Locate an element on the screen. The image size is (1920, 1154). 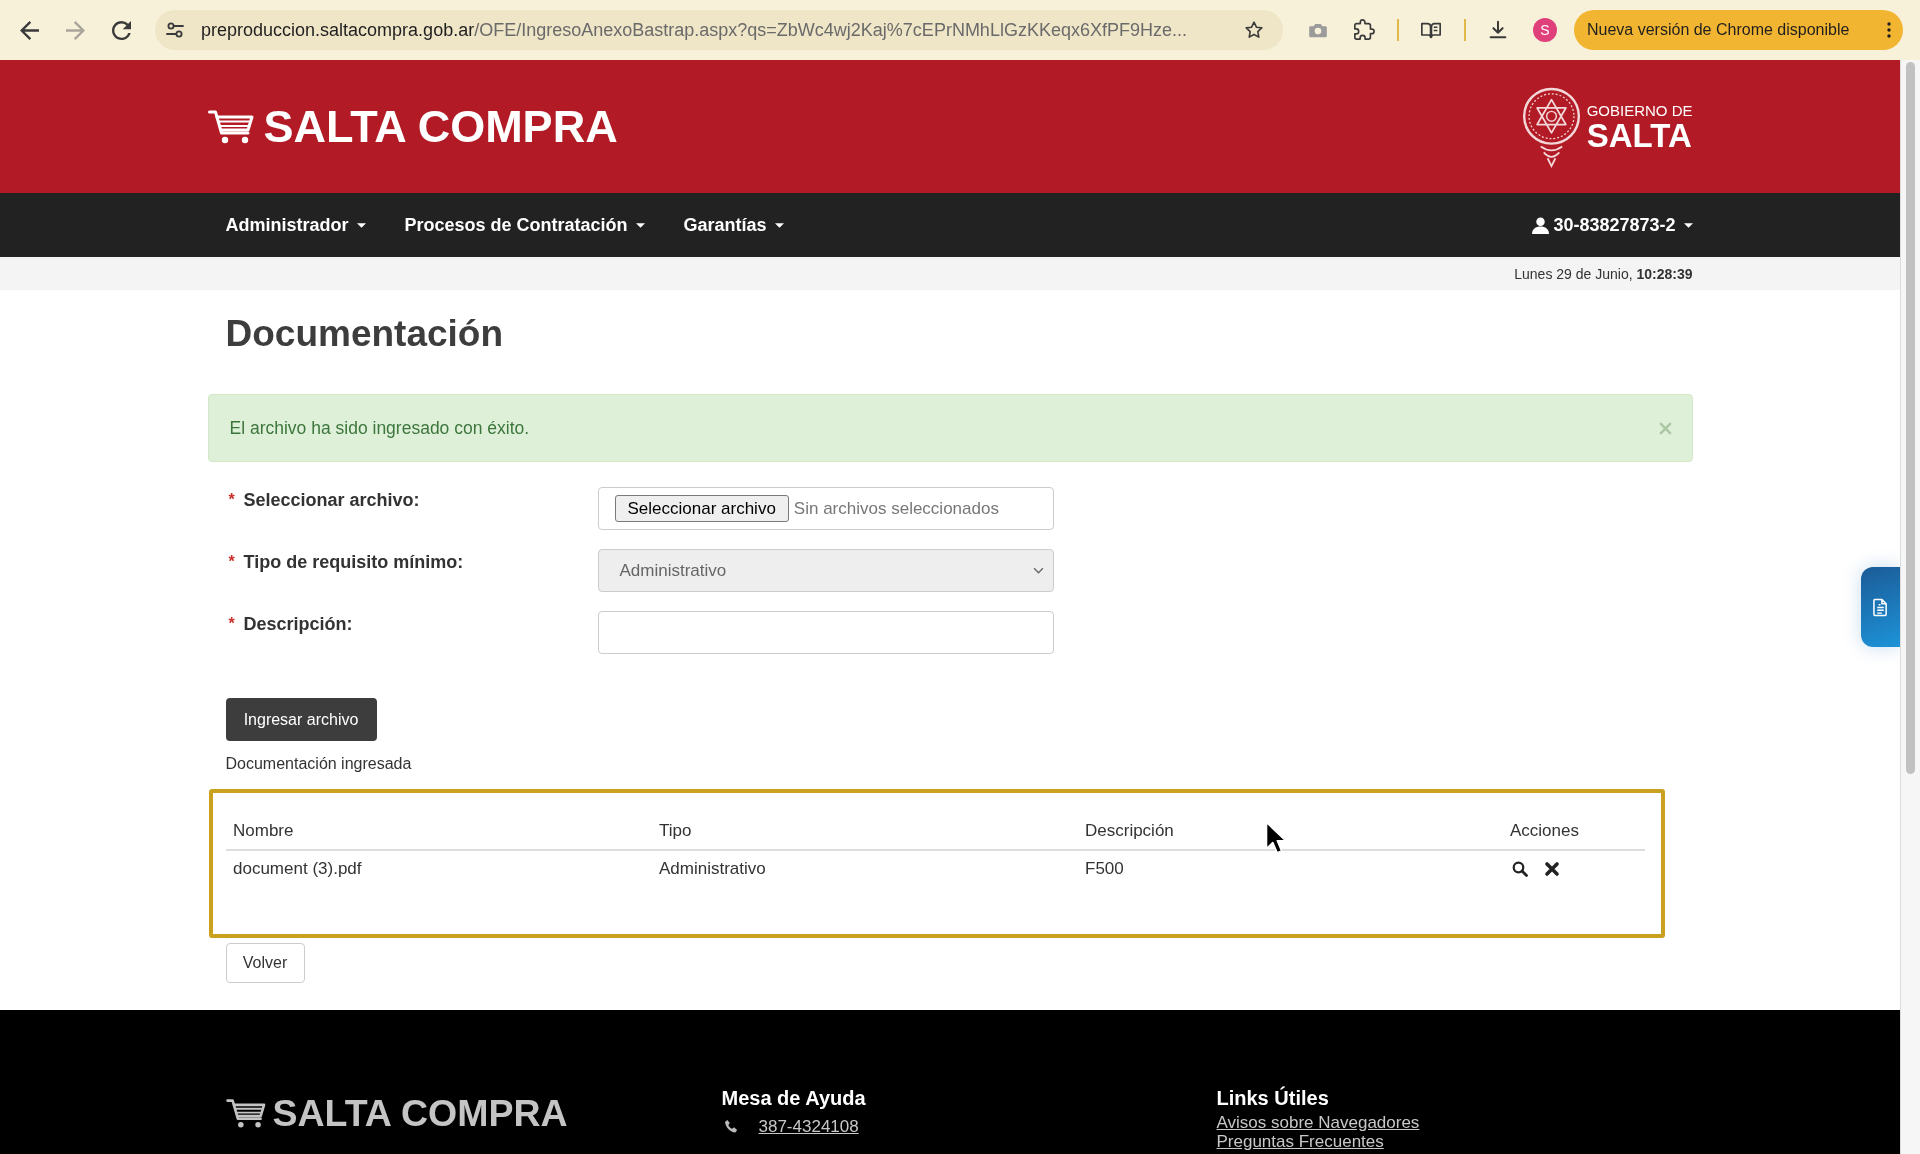
star-icon is located at coordinates (1254, 30).